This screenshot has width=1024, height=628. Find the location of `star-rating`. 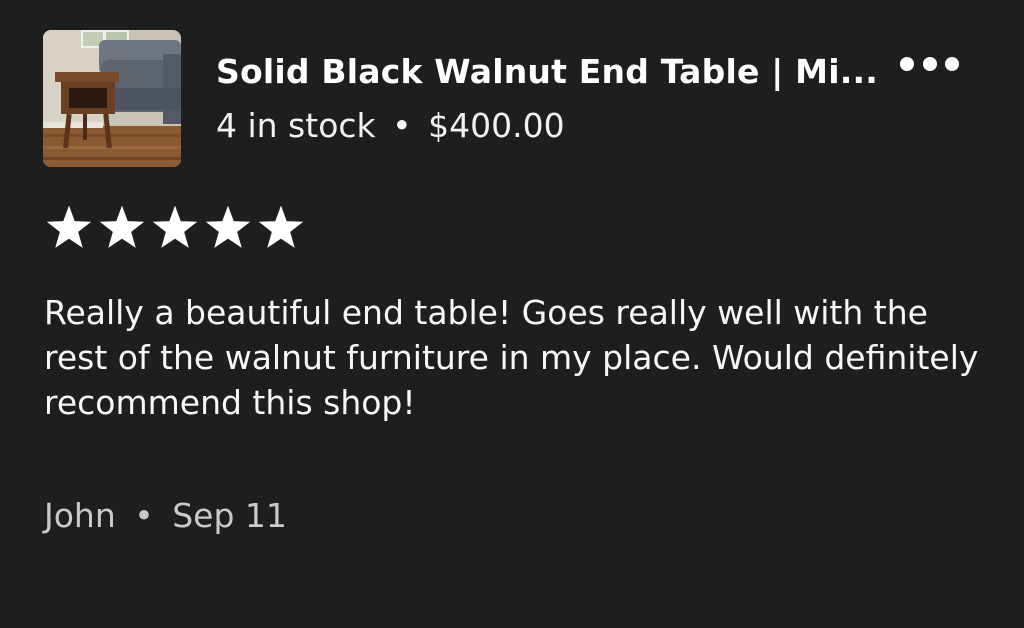

star-rating is located at coordinates (175, 228).